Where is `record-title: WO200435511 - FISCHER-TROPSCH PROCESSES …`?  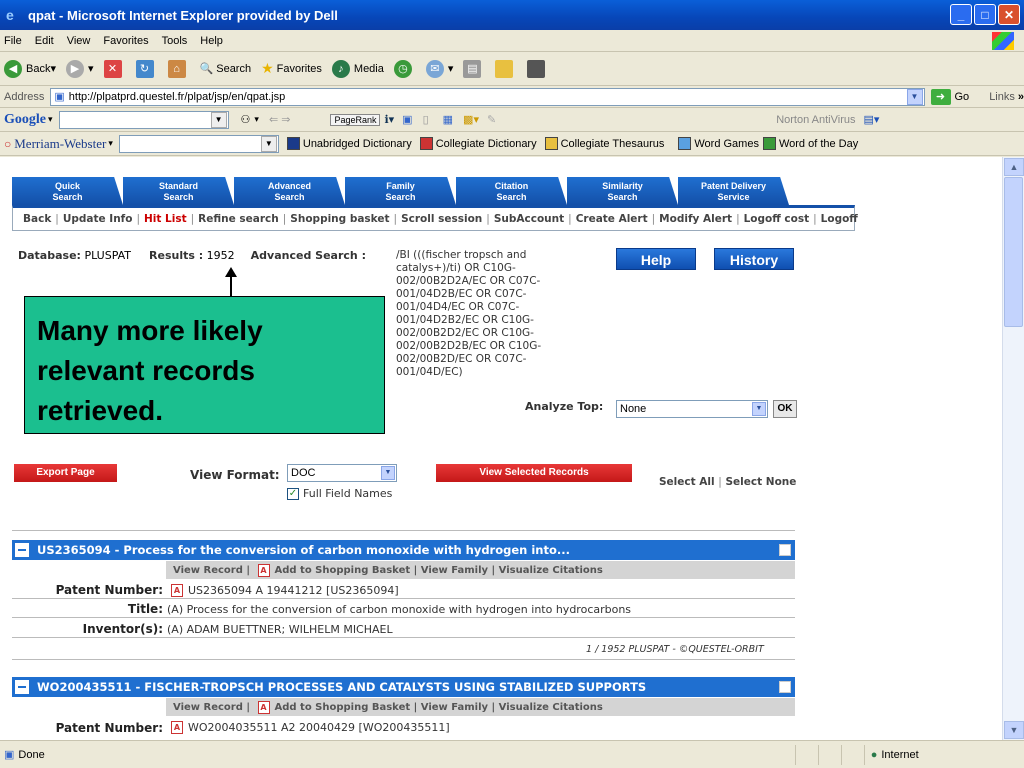 record-title: WO200435511 - FISCHER-TROPSCH PROCESSES … is located at coordinates (341, 687).